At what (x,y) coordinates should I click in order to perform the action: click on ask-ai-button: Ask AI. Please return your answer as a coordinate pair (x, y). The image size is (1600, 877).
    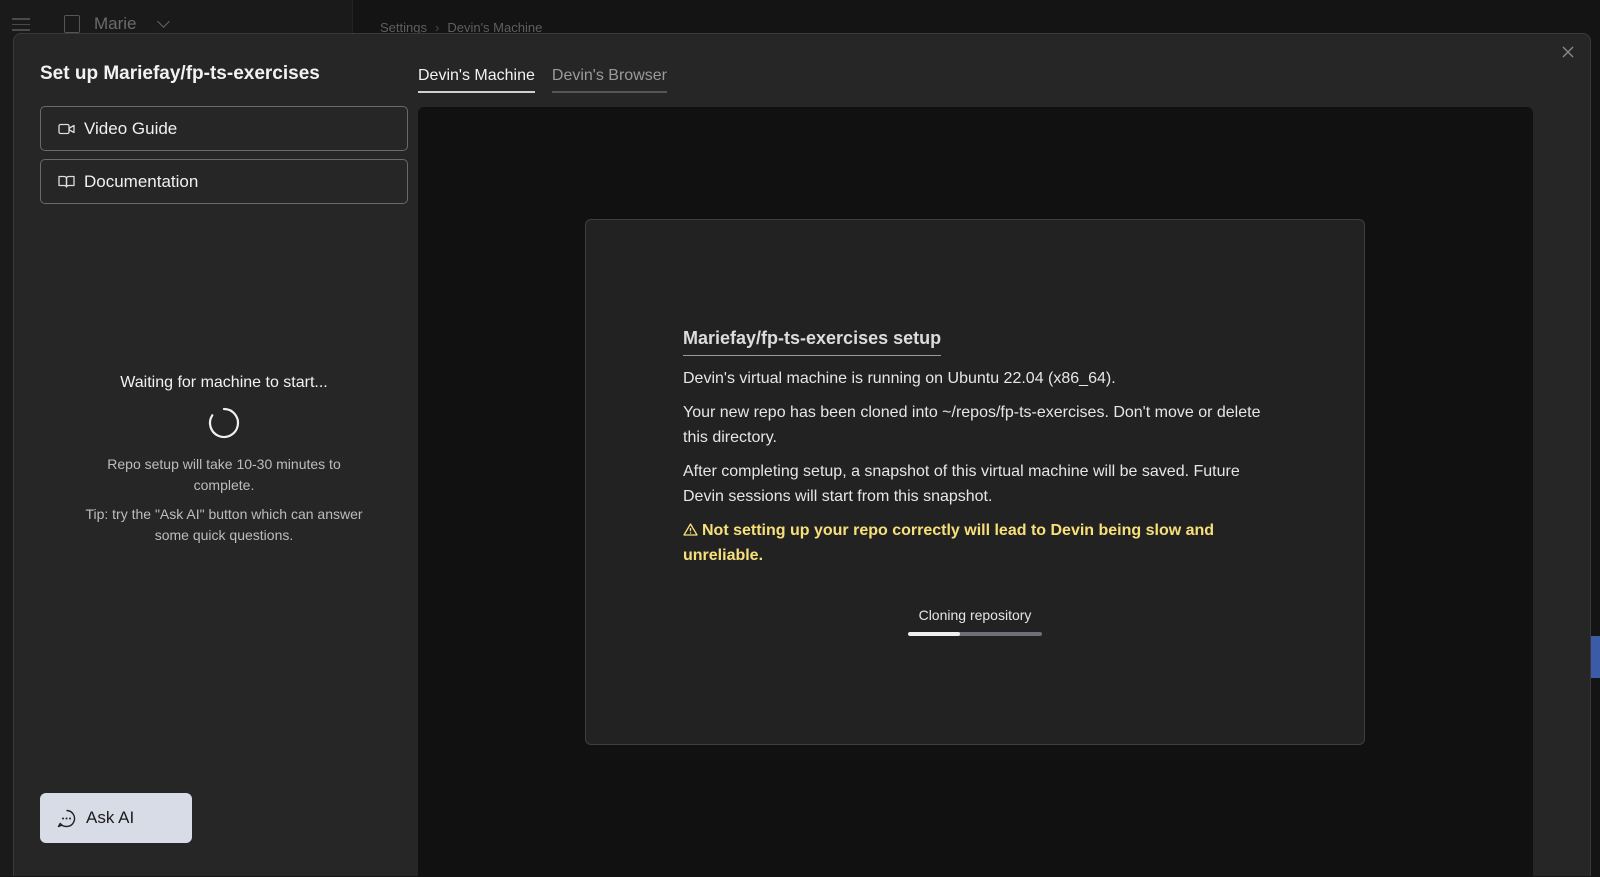
    Looking at the image, I should click on (116, 818).